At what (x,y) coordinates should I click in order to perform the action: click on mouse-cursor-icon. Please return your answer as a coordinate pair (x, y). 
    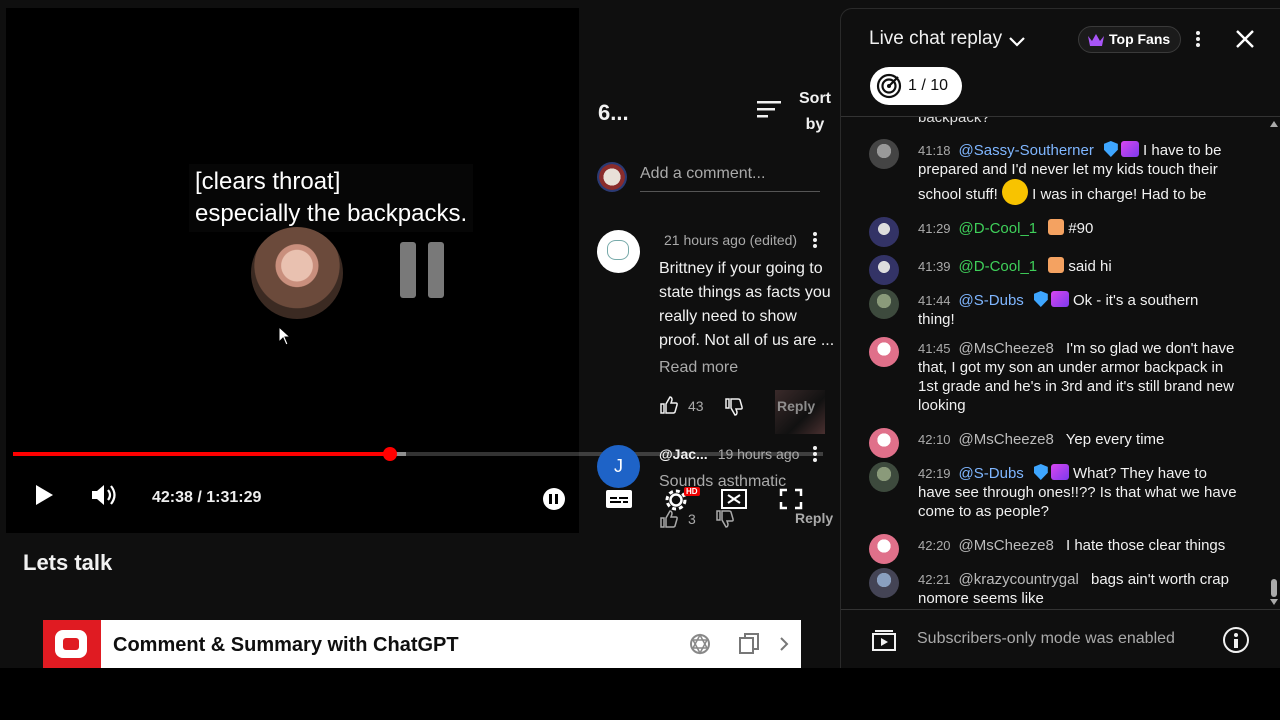
    Looking at the image, I should click on (285, 336).